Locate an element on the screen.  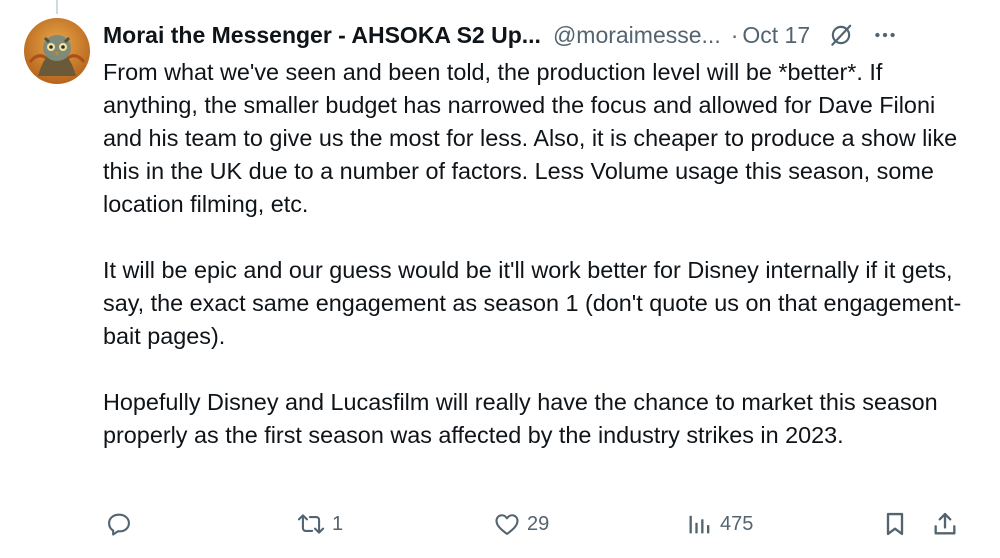
bookmark-button is located at coordinates (895, 524).